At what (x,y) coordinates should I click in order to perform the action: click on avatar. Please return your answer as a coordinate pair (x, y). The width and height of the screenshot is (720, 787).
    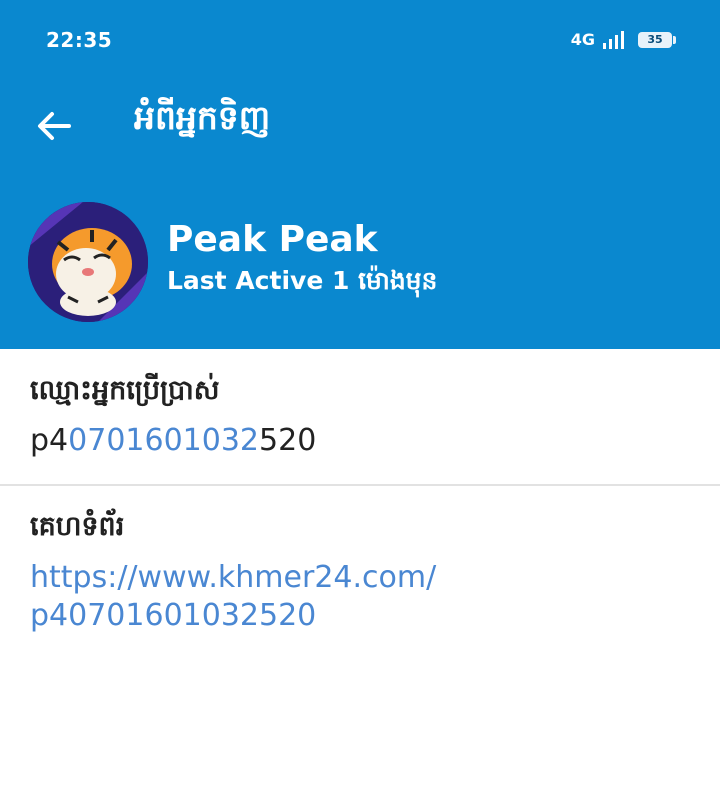
    Looking at the image, I should click on (88, 262).